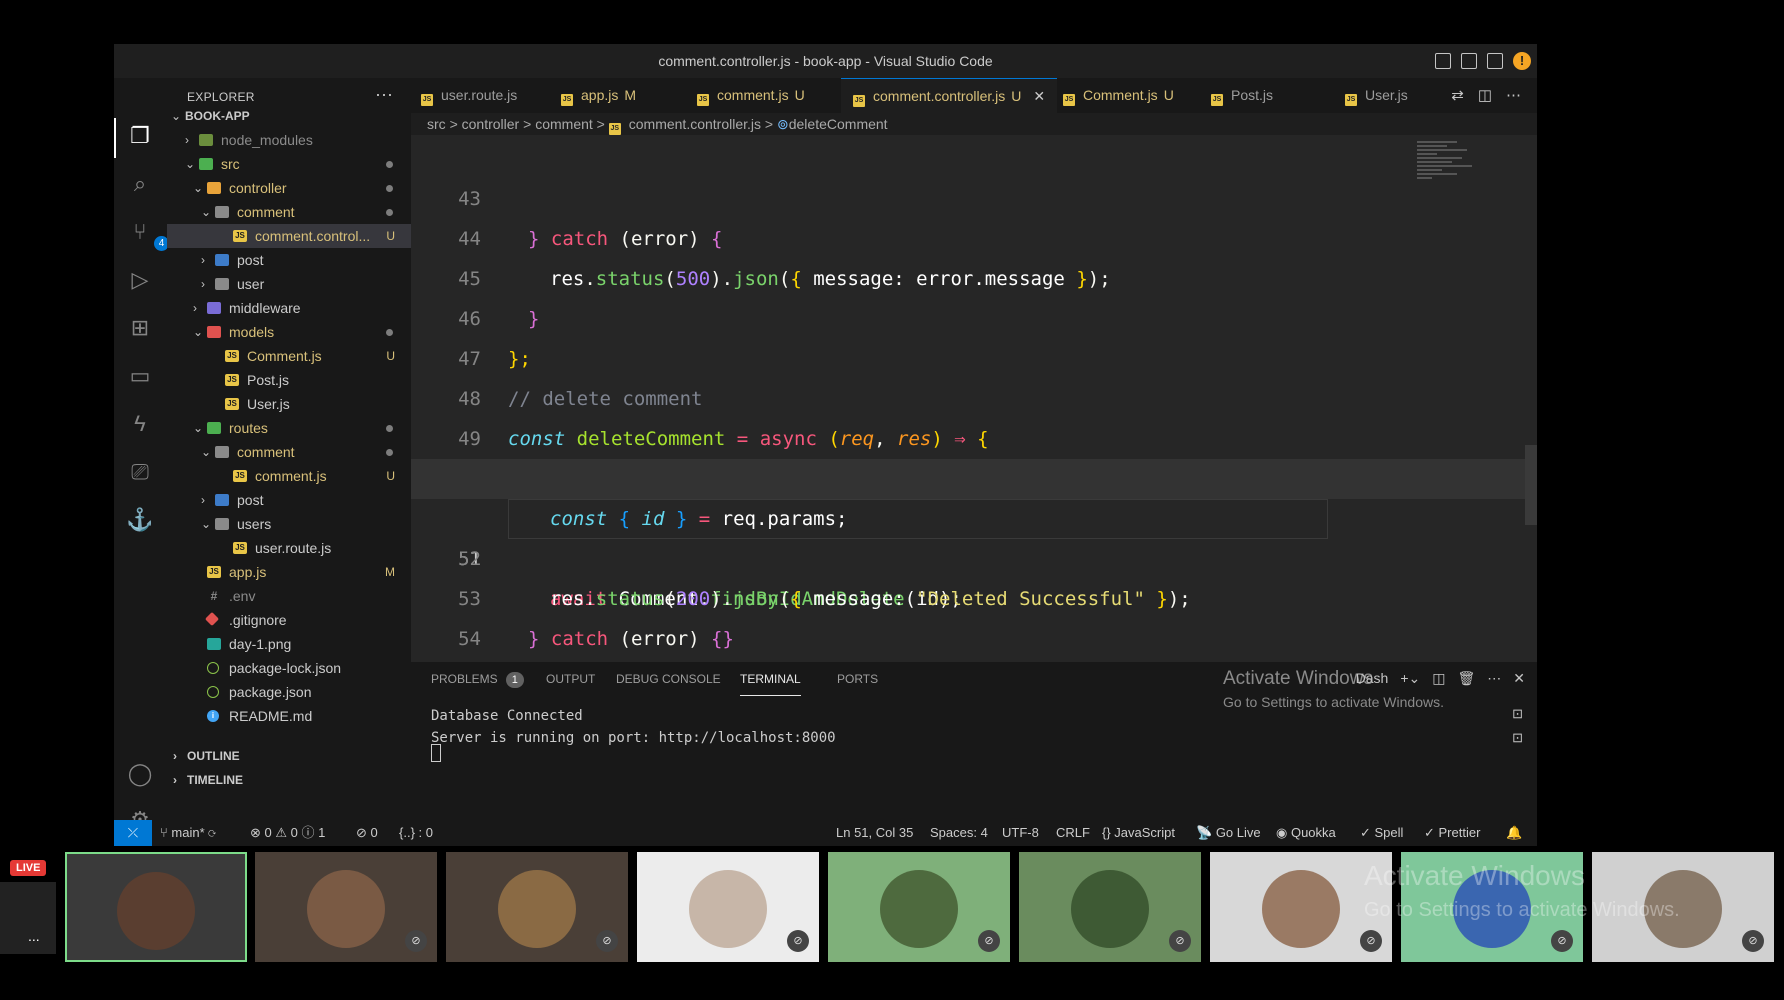 The height and width of the screenshot is (1000, 1784). I want to click on tab-app-js: JS app.js M, so click(598, 95).